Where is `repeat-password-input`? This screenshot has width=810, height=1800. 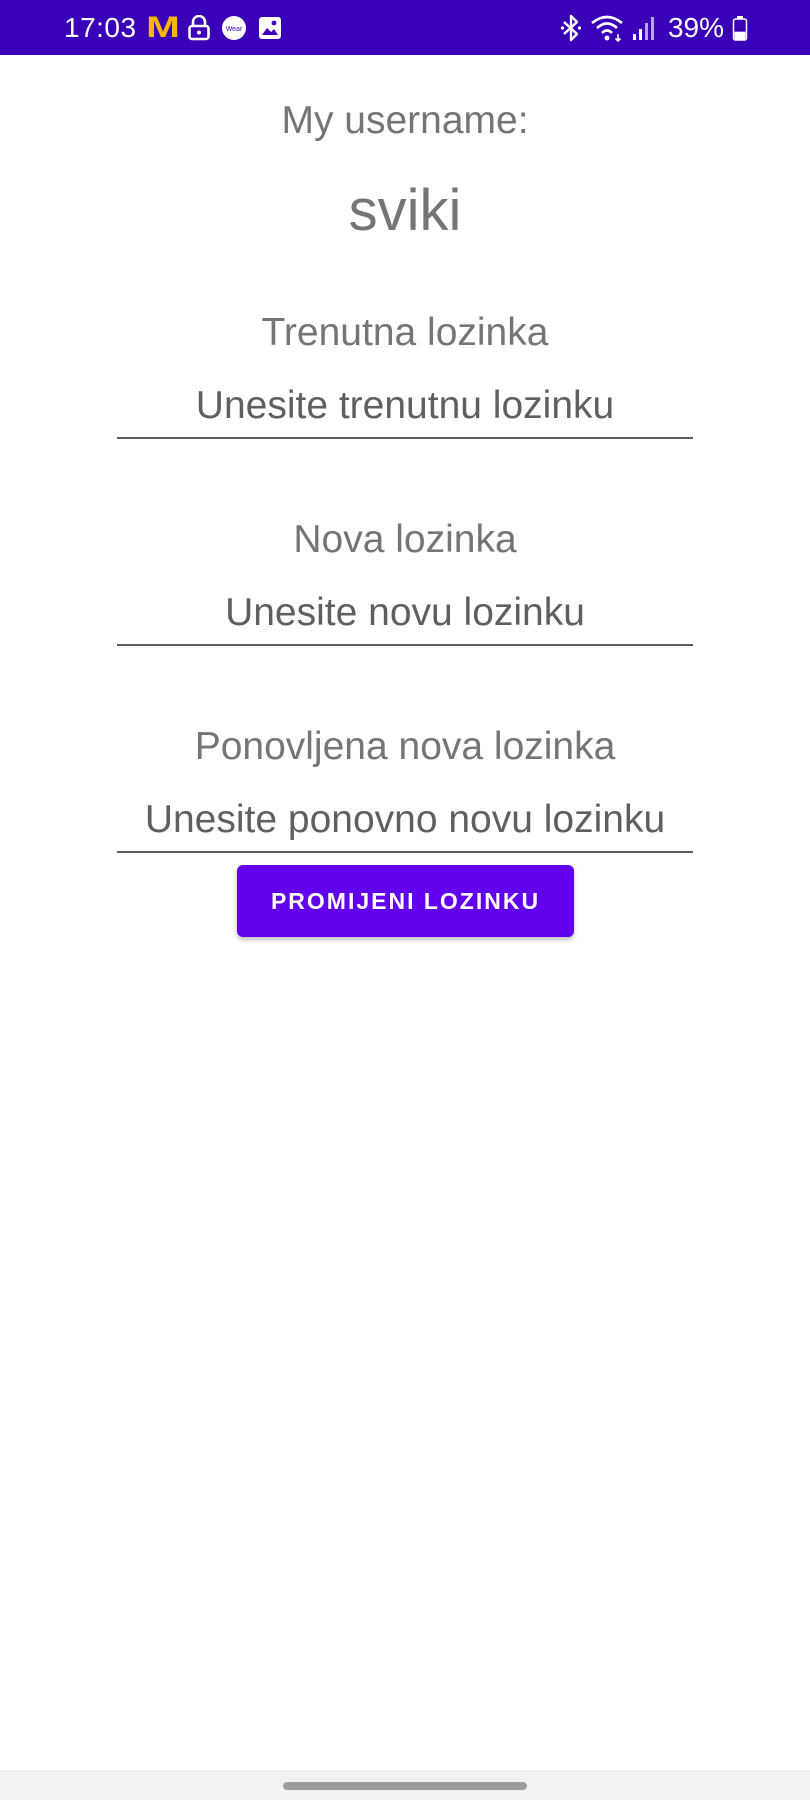
repeat-password-input is located at coordinates (405, 821).